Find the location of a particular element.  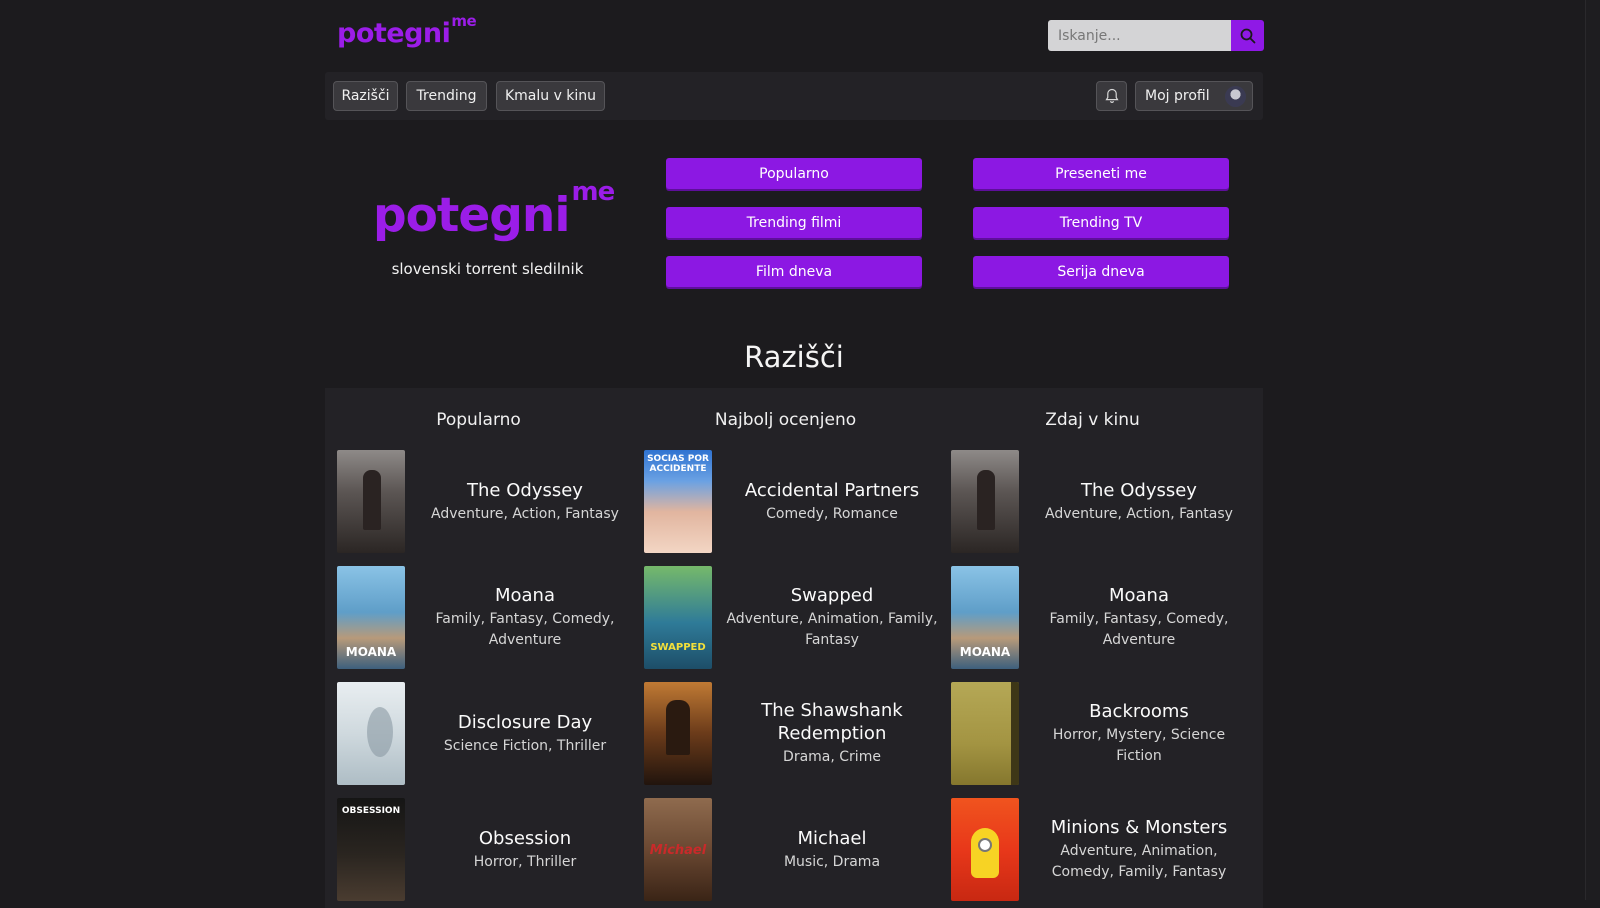

search-bar is located at coordinates (1156, 35).